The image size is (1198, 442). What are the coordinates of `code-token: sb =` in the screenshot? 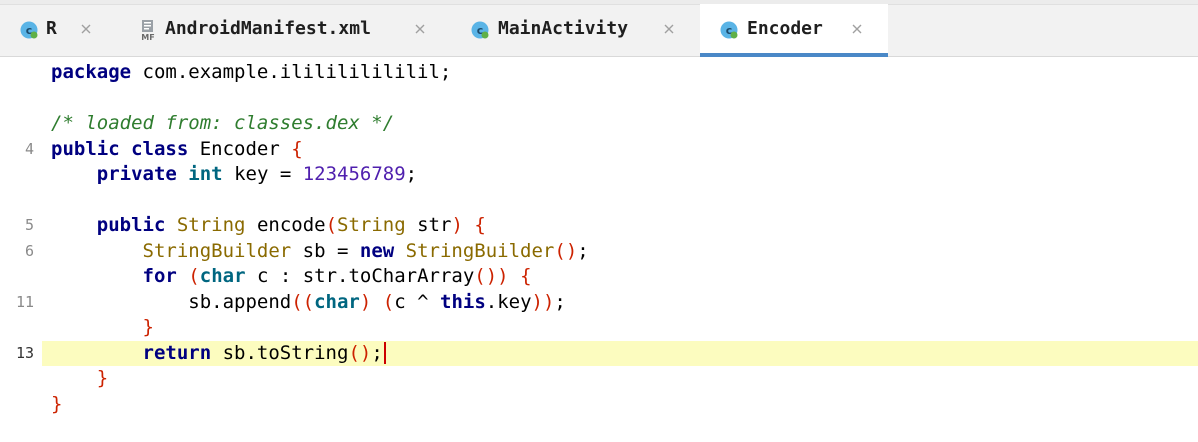 It's located at (325, 250).